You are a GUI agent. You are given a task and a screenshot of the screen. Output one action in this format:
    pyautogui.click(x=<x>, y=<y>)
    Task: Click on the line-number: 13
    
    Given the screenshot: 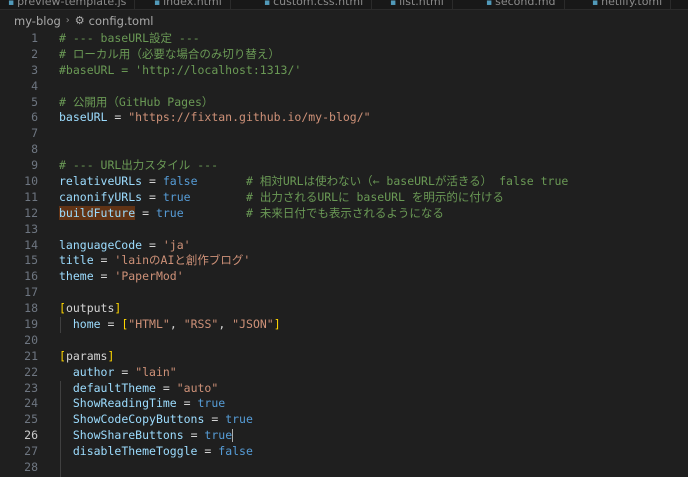 What is the action you would take?
    pyautogui.click(x=31, y=228)
    